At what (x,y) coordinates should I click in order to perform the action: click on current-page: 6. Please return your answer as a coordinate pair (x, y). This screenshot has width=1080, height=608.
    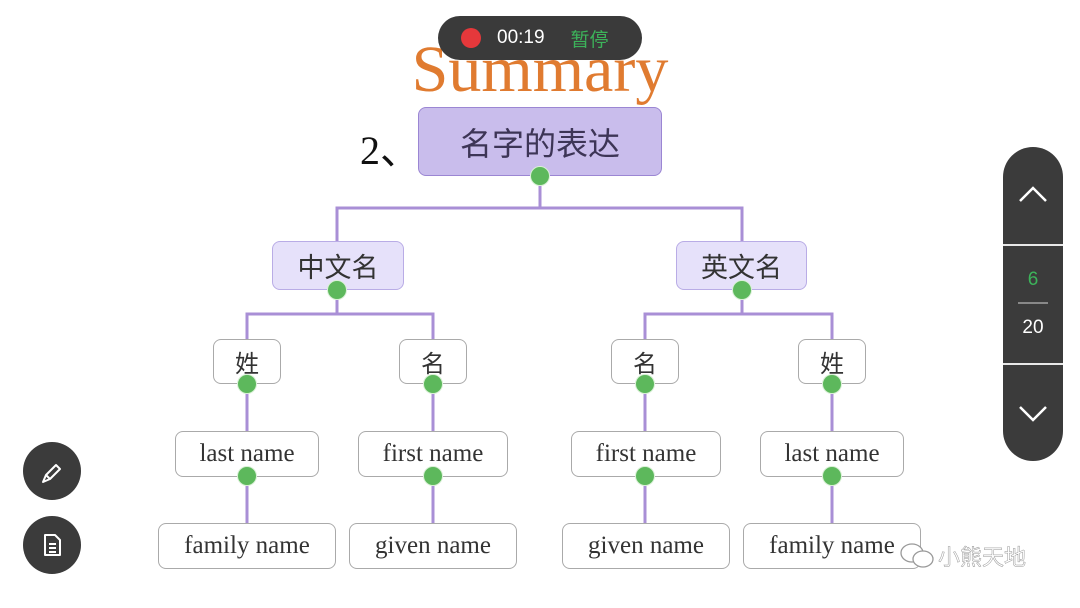
    Looking at the image, I should click on (1033, 279).